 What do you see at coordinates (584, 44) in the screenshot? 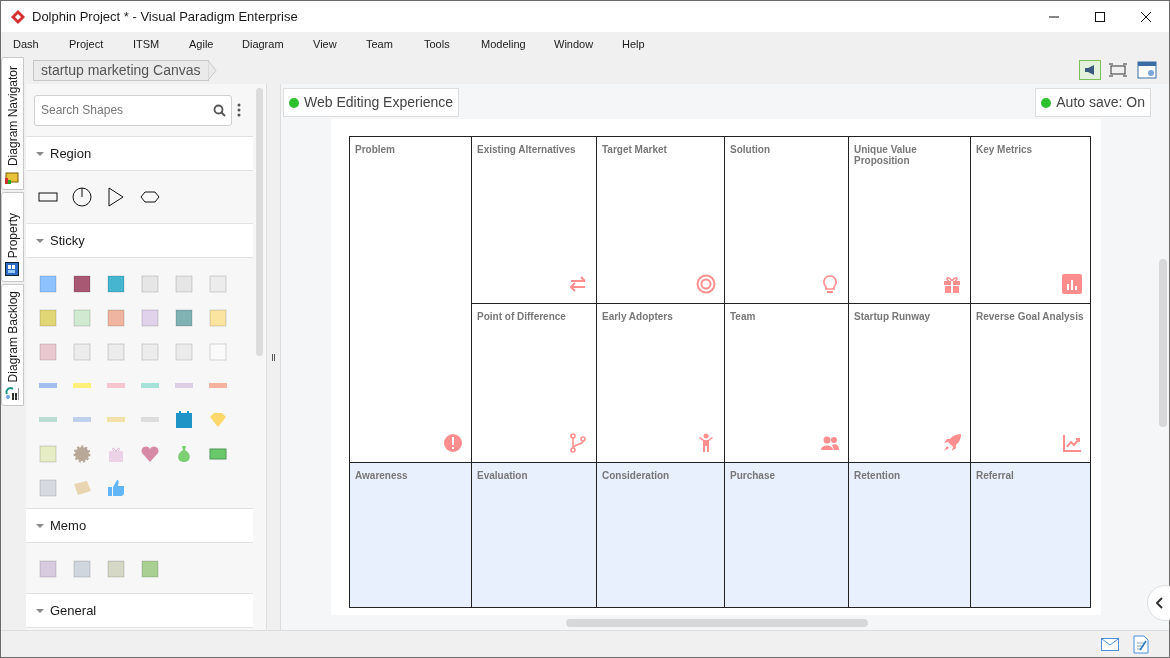
I see `menu-item: Window` at bounding box center [584, 44].